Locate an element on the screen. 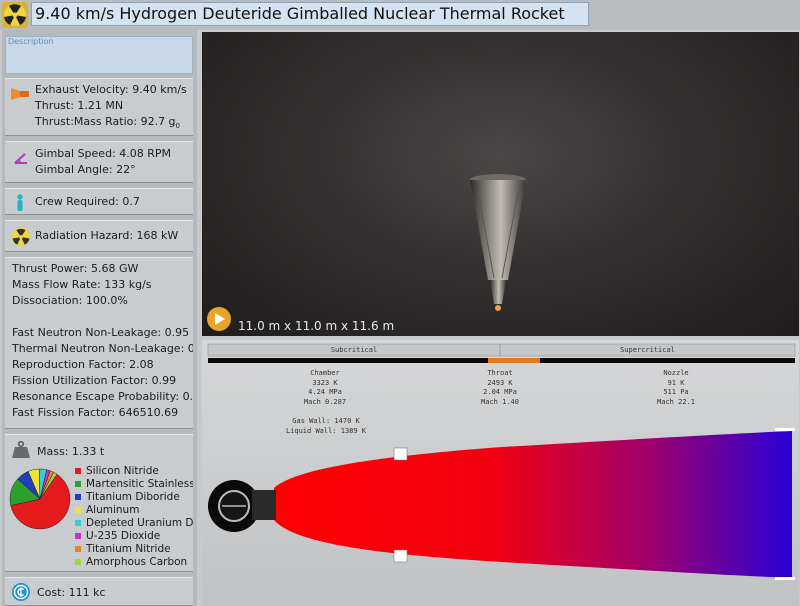 The height and width of the screenshot is (606, 800). legend-item: Titanium Nitride is located at coordinates (134, 549).